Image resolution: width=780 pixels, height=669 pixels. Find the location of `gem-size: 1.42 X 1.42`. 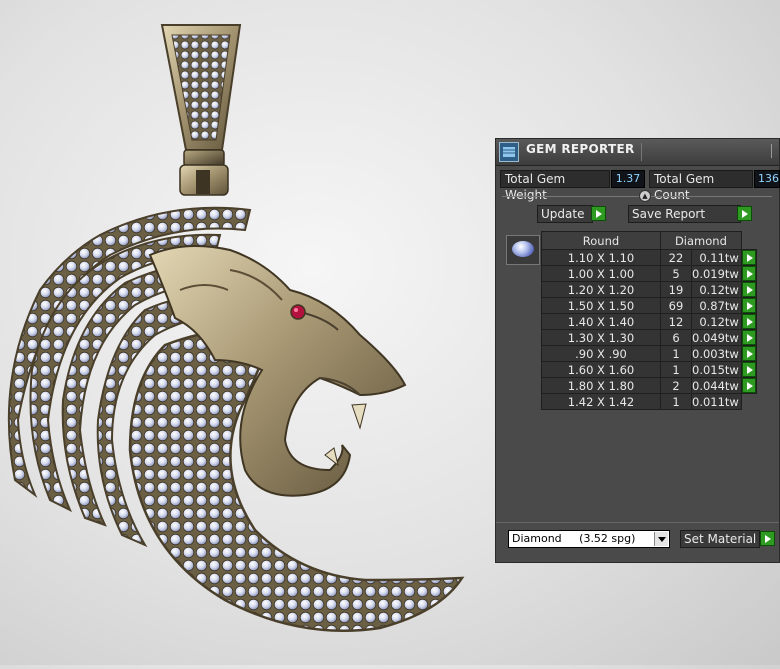

gem-size: 1.42 X 1.42 is located at coordinates (601, 401).